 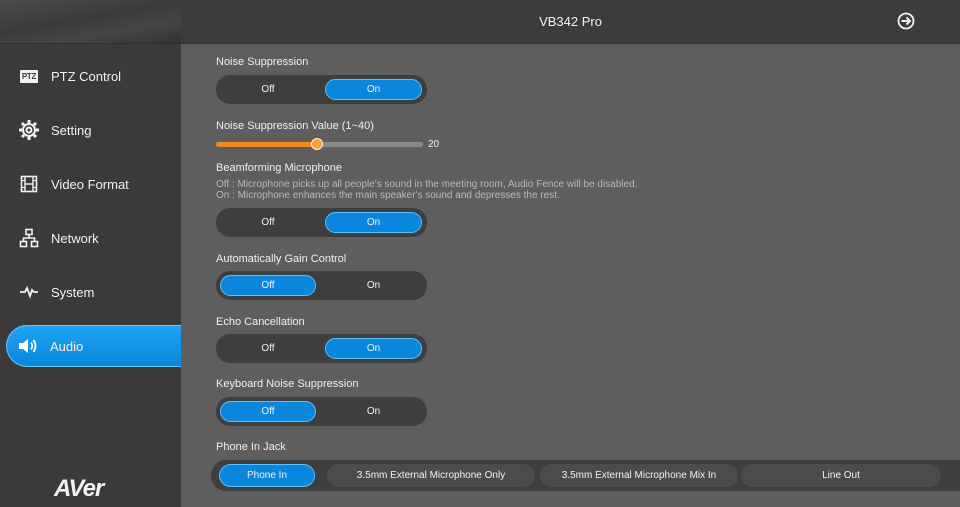 What do you see at coordinates (267, 475) in the screenshot?
I see `phone-jack-option-phone-in: Phone In` at bounding box center [267, 475].